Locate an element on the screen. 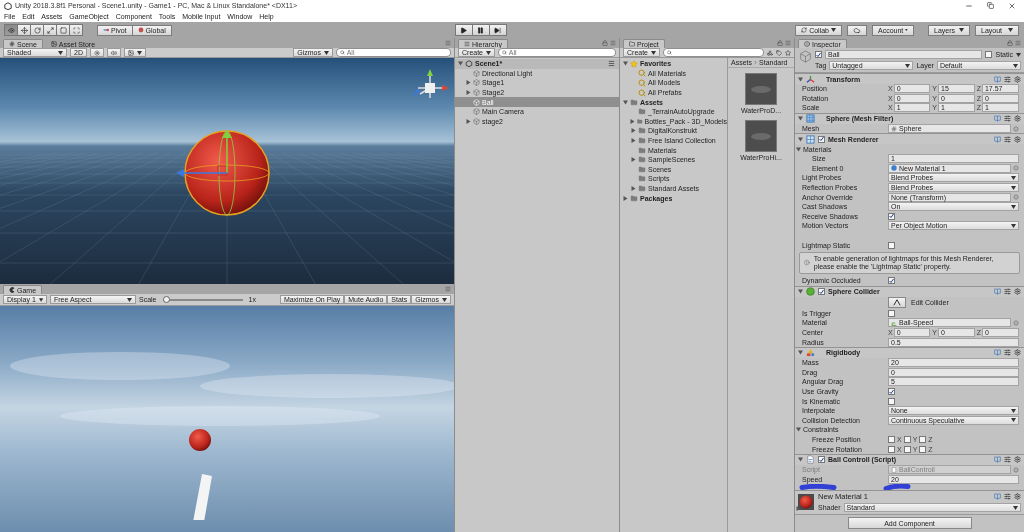 This screenshot has height=532, width=1024. scale-icon is located at coordinates (50, 30).